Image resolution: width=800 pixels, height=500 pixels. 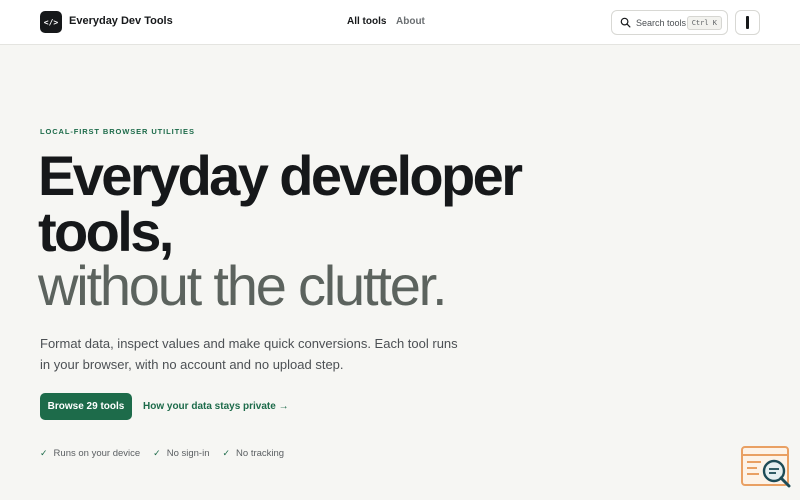 What do you see at coordinates (97, 453) in the screenshot?
I see `feature-label: Runs on your device` at bounding box center [97, 453].